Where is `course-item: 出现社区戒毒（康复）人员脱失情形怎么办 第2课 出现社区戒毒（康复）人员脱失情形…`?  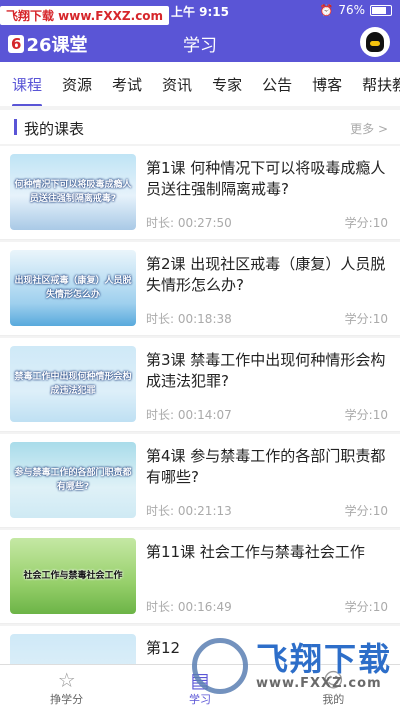
course-item: 出现社区戒毒（康复）人员脱失情形怎么办 第2课 出现社区戒毒（康复）人员脱失情形… is located at coordinates (200, 289).